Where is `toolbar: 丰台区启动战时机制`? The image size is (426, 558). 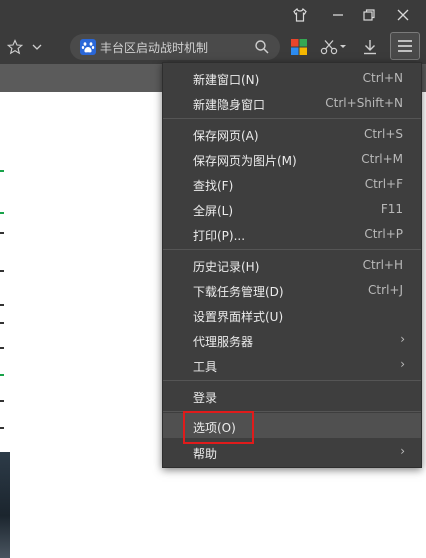
toolbar: 丰台区启动战时机制 is located at coordinates (213, 47).